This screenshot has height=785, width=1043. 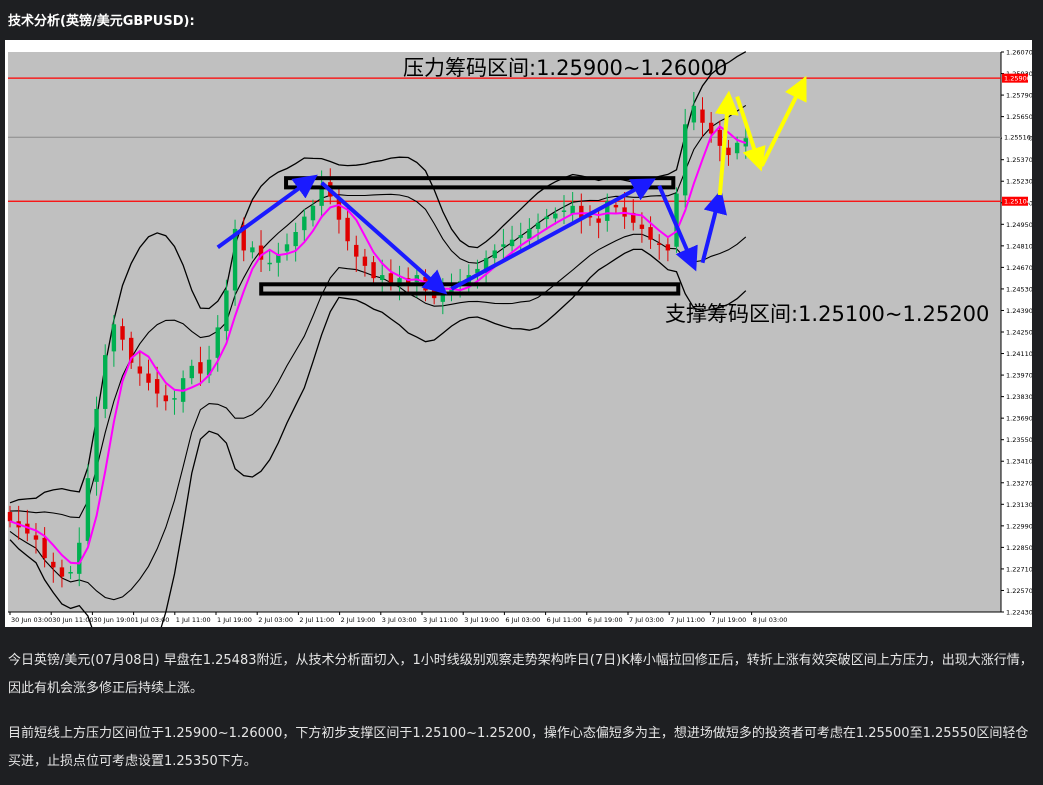 I want to click on y-tick-label: 1.22430, so click(x=1019, y=613).